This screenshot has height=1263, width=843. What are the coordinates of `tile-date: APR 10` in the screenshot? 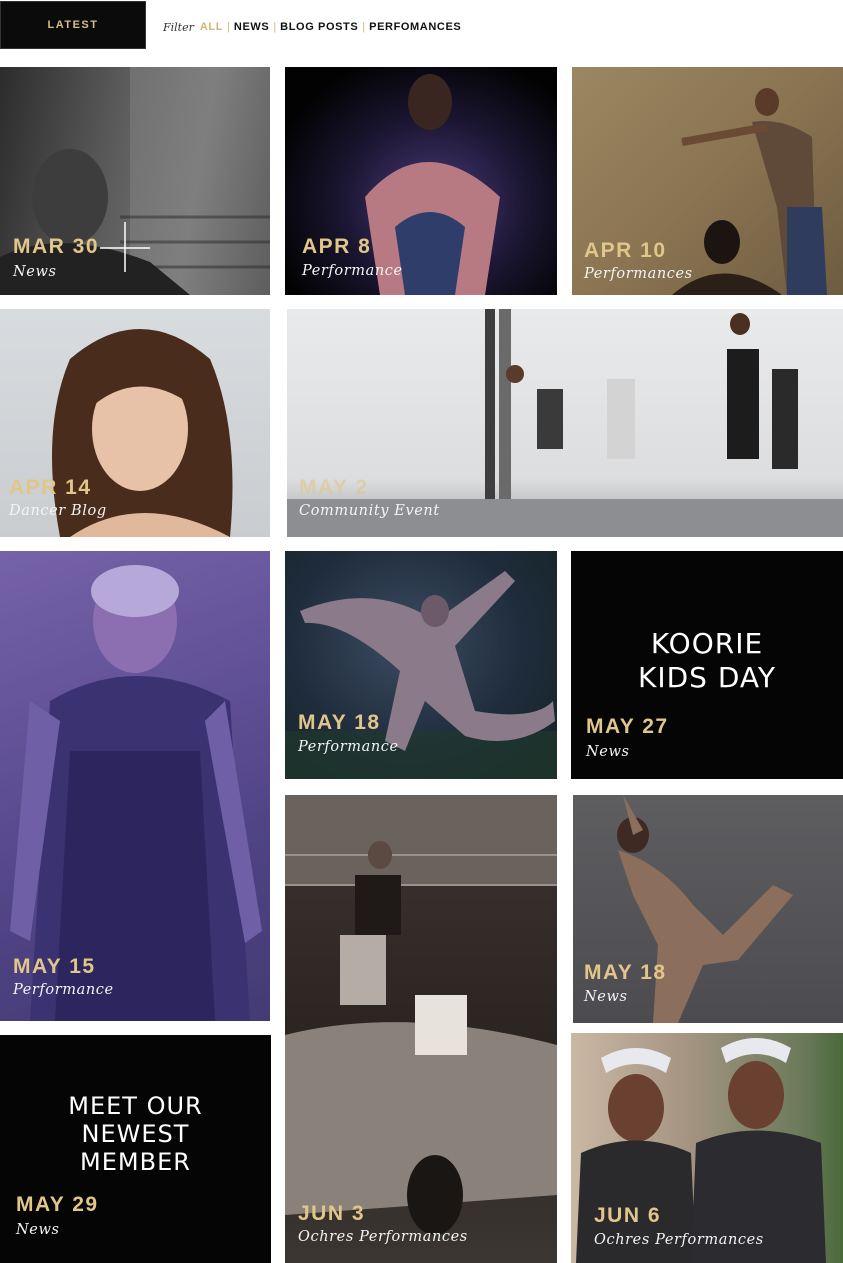 It's located at (625, 250).